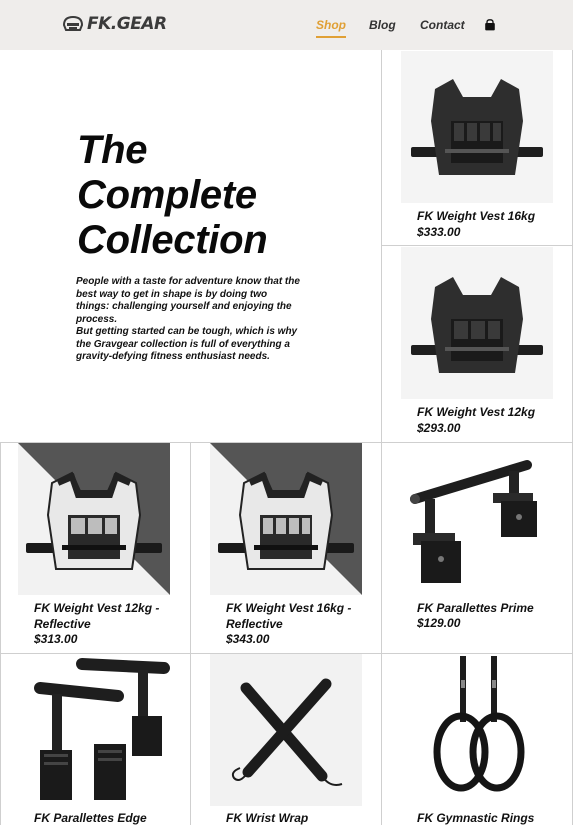 The image size is (573, 826). What do you see at coordinates (109, 818) in the screenshot?
I see `product-name: FK Parallettes Edge` at bounding box center [109, 818].